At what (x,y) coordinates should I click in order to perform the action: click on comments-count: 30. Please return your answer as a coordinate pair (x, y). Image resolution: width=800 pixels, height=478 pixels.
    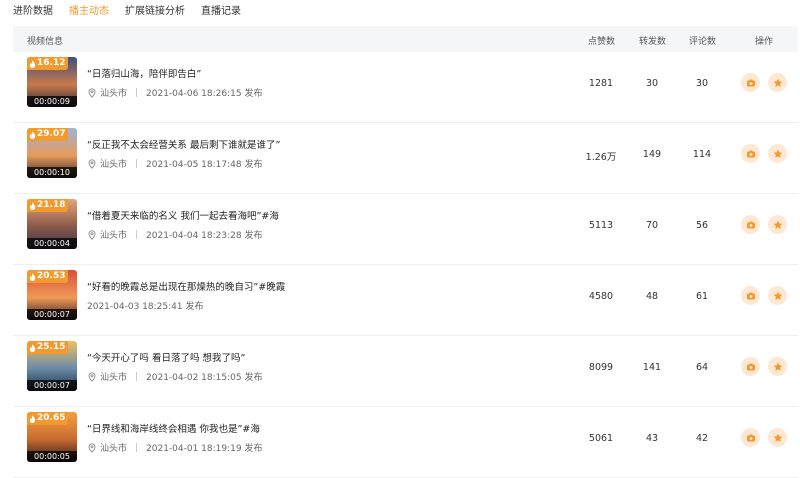
    Looking at the image, I should click on (702, 83).